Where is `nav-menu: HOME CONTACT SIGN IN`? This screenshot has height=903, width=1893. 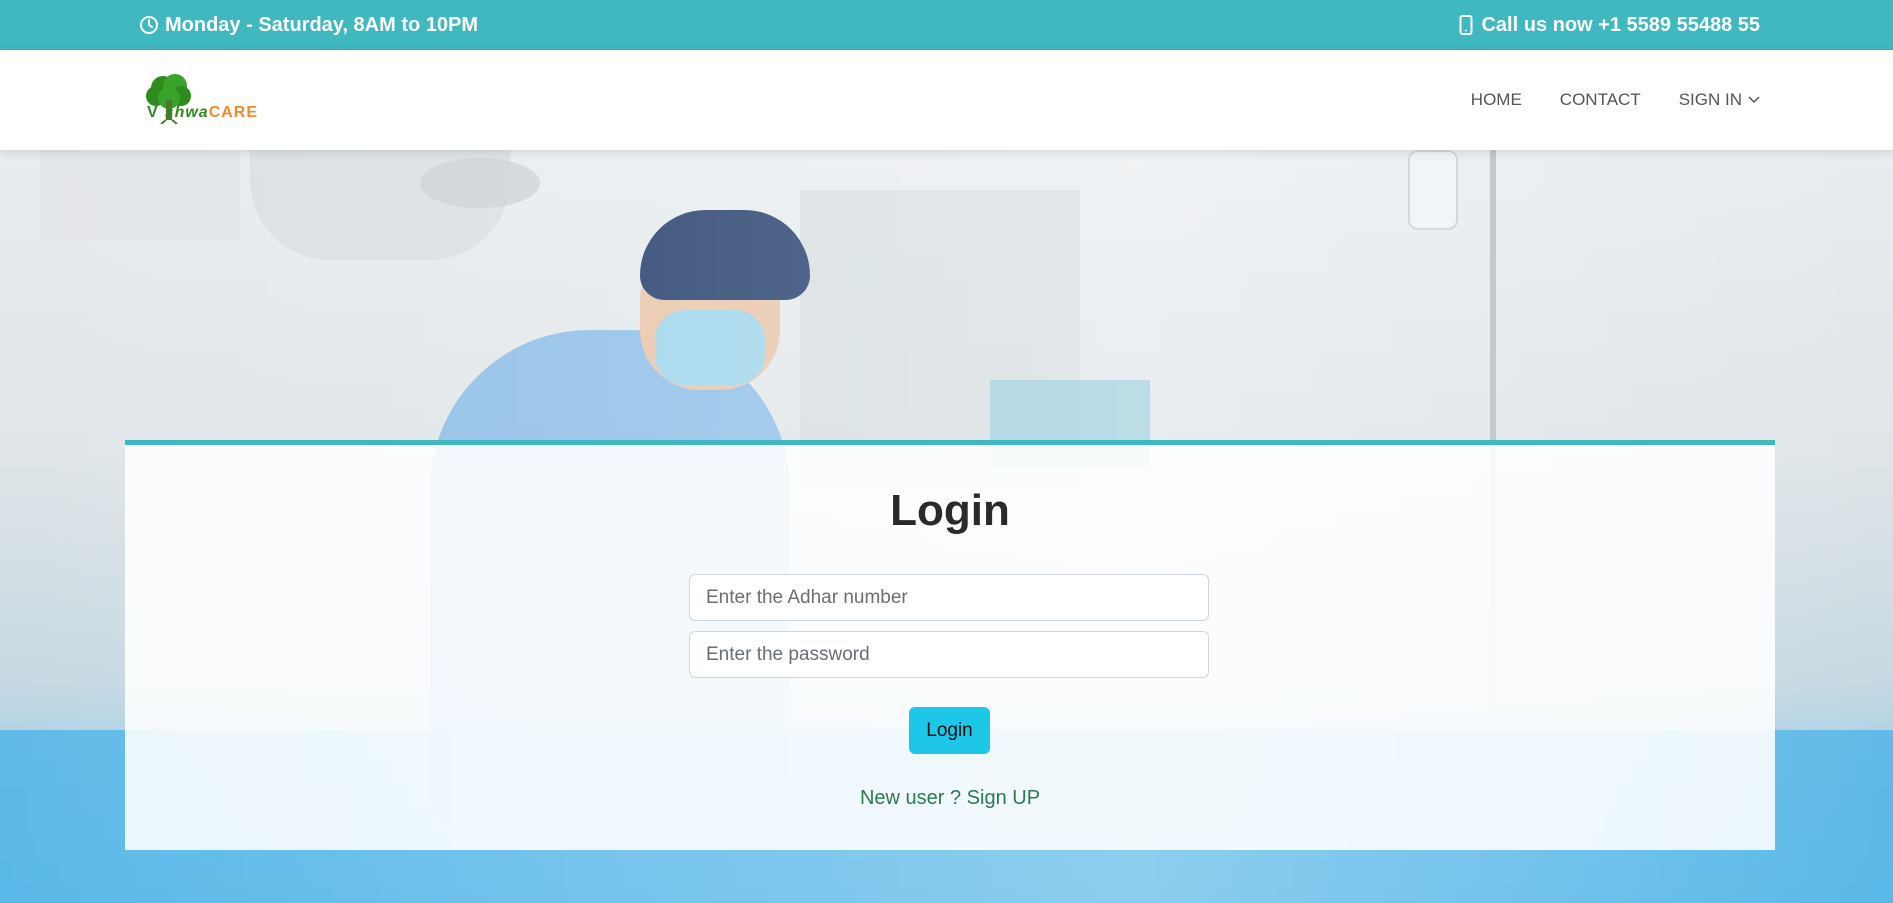 nav-menu: HOME CONTACT SIGN IN is located at coordinates (1615, 100).